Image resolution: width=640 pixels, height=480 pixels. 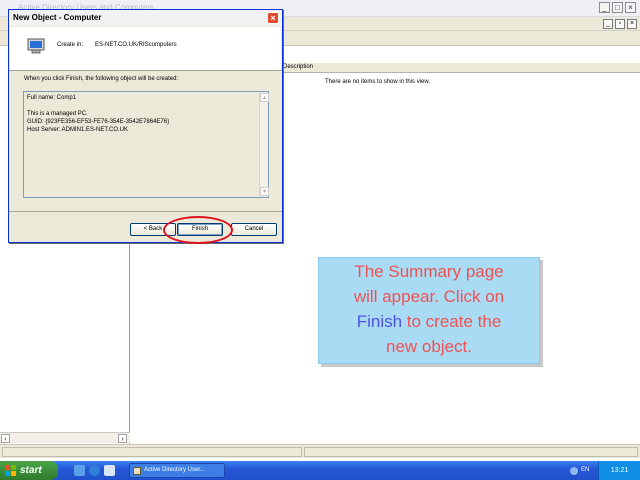 I want to click on clock: 13:21, so click(x=620, y=470).